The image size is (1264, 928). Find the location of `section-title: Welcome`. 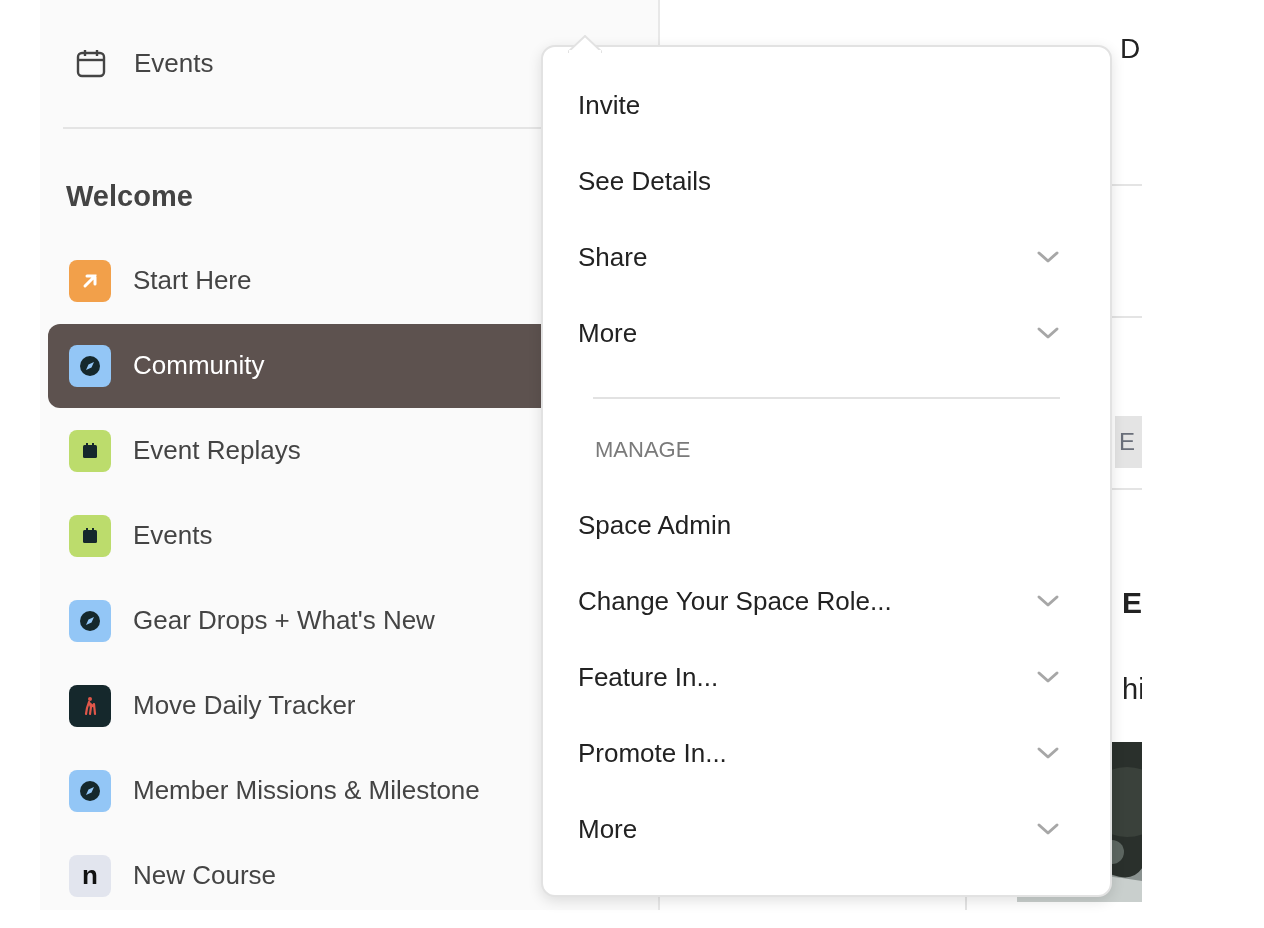

section-title: Welcome is located at coordinates (129, 196).